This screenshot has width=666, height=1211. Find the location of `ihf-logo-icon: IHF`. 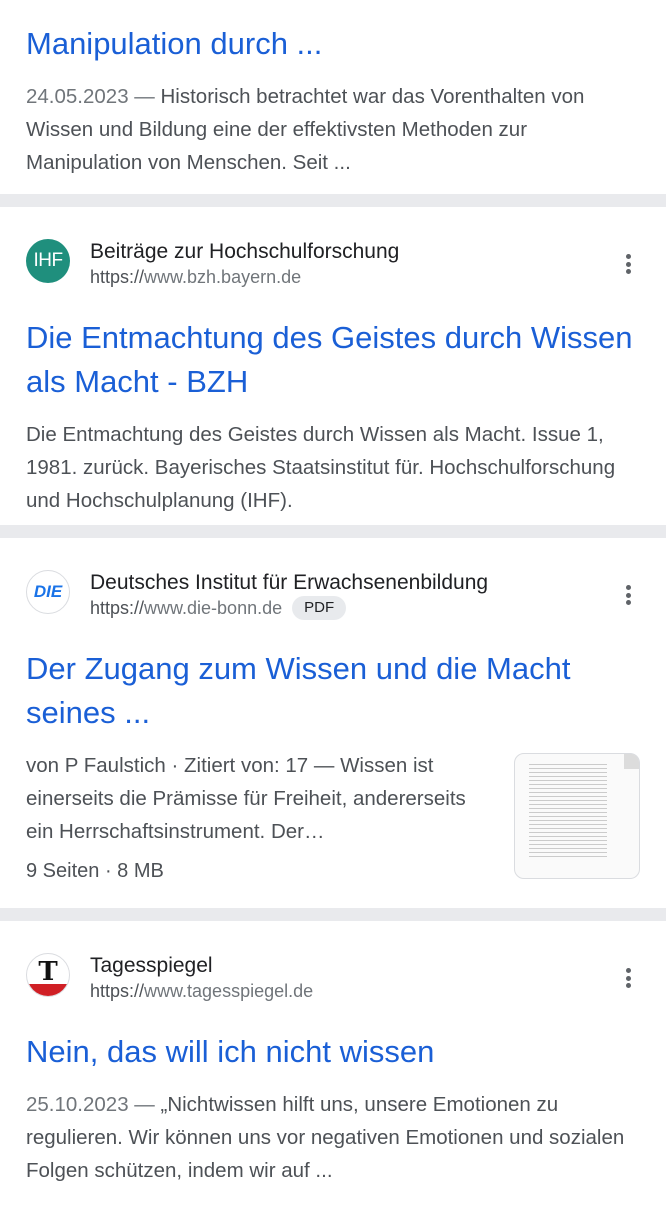

ihf-logo-icon: IHF is located at coordinates (48, 261).